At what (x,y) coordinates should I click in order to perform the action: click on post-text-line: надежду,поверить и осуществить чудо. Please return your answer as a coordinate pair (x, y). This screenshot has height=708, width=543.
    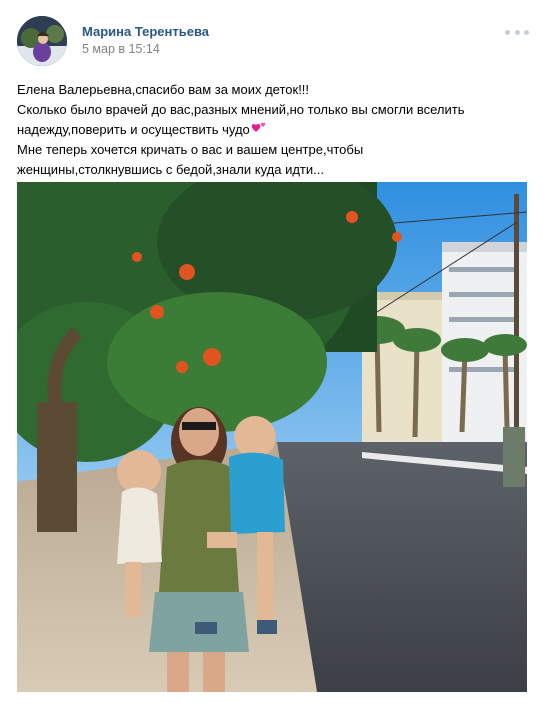
    Looking at the image, I should click on (272, 130).